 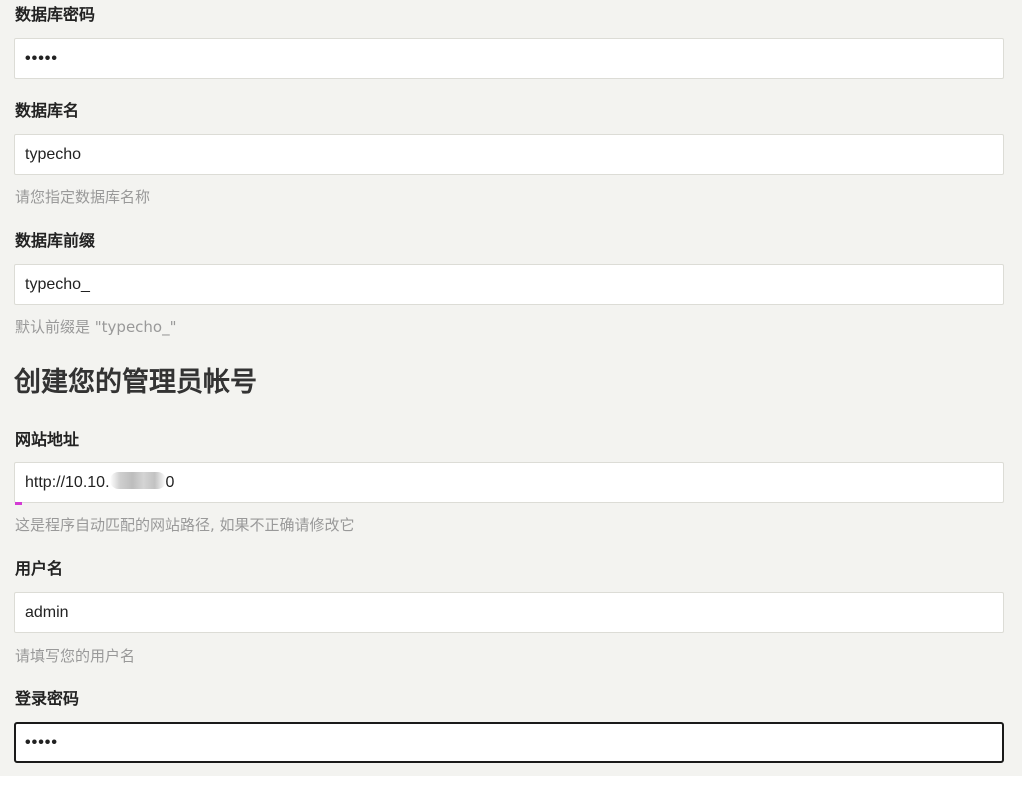 I want to click on username-label: 用户名, so click(x=39, y=568).